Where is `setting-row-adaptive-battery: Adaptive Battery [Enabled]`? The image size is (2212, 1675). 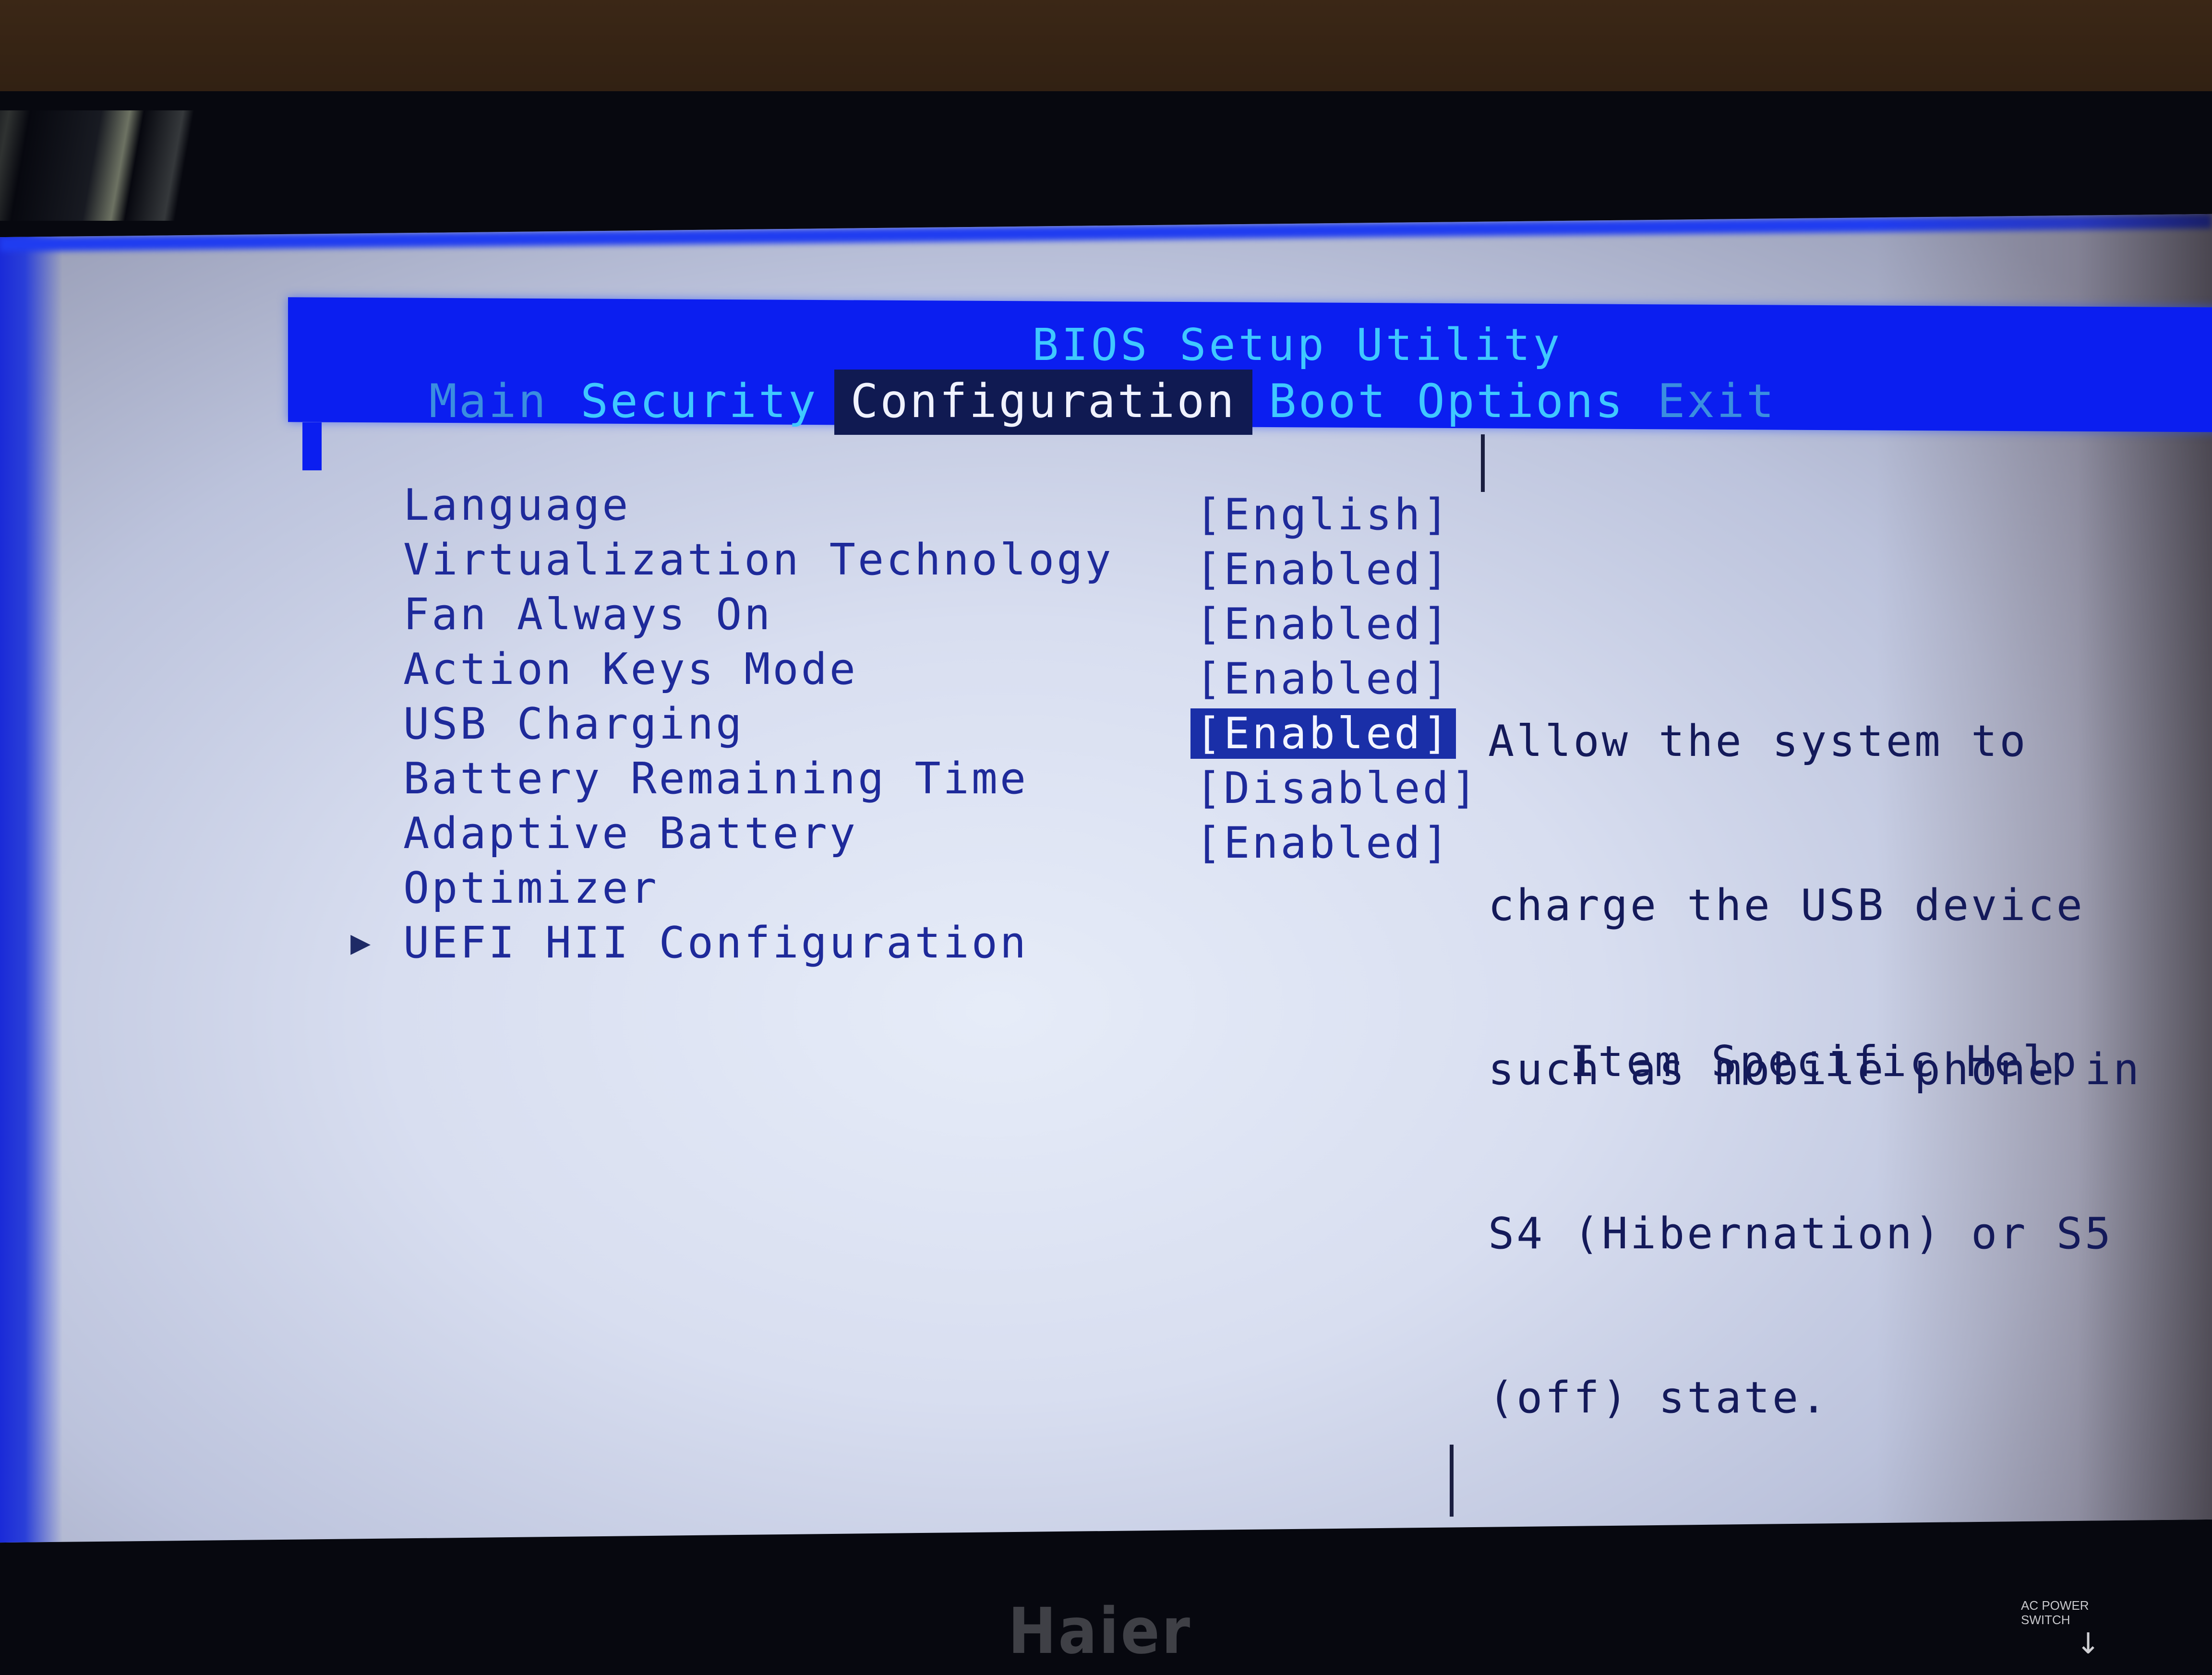 setting-row-adaptive-battery: Adaptive Battery [Enabled] is located at coordinates (489, 835).